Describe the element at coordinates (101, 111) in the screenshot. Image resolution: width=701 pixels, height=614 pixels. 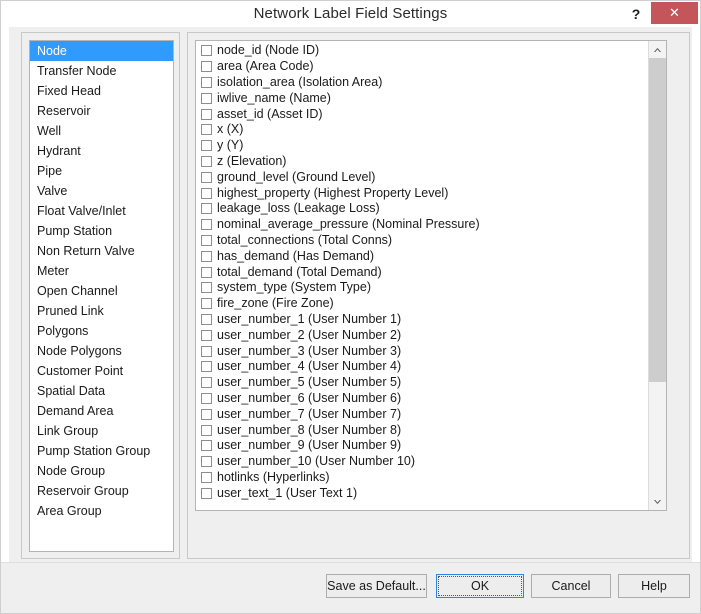
I see `list-item: Reservoir` at that location.